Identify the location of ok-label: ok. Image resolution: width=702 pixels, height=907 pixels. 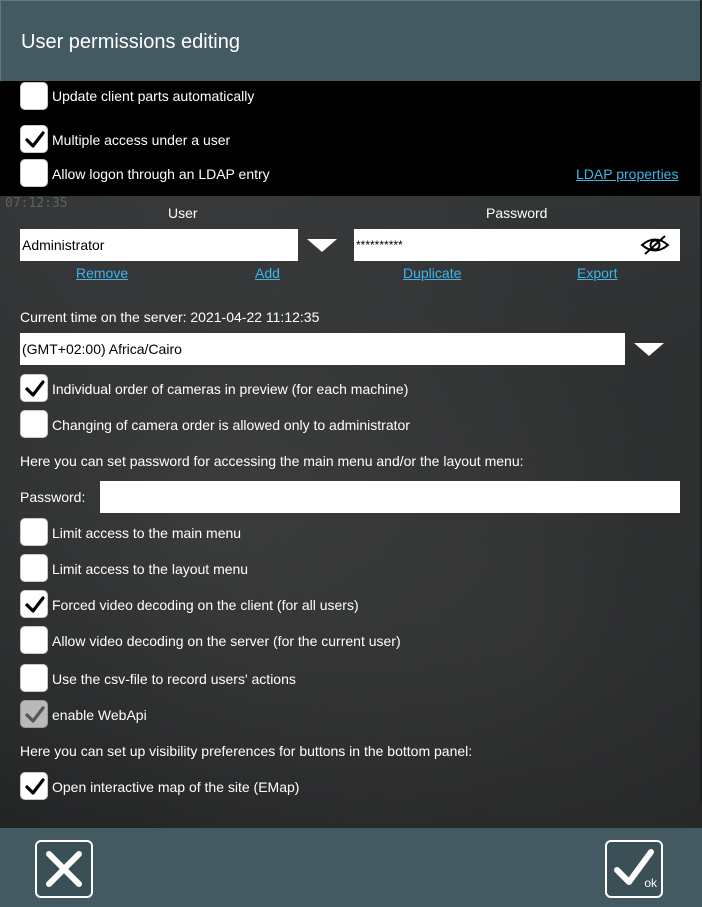
(650, 883).